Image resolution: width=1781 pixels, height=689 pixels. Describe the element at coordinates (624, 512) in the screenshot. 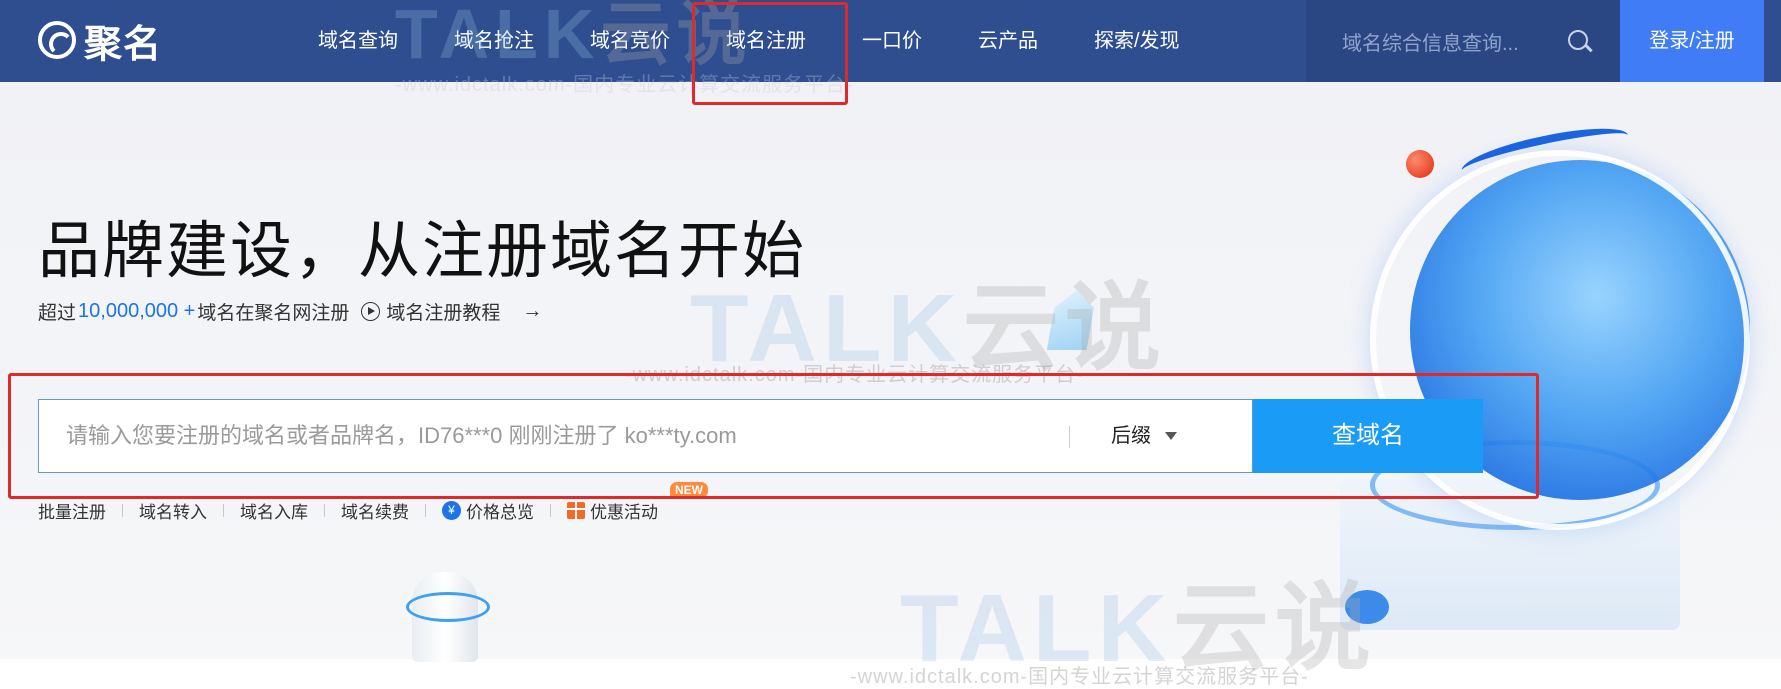

I see `quick-link-label: 优惠活动` at that location.